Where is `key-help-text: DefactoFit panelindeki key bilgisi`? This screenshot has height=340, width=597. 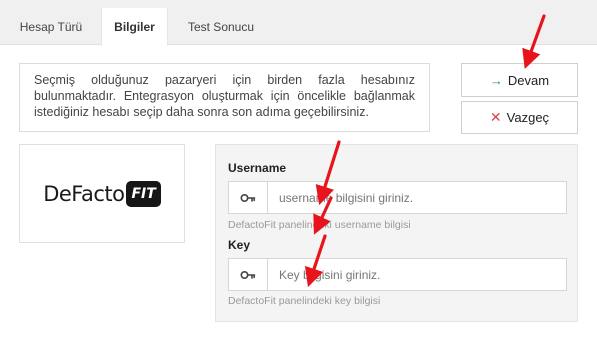 key-help-text: DefactoFit panelindeki key bilgisi is located at coordinates (304, 301).